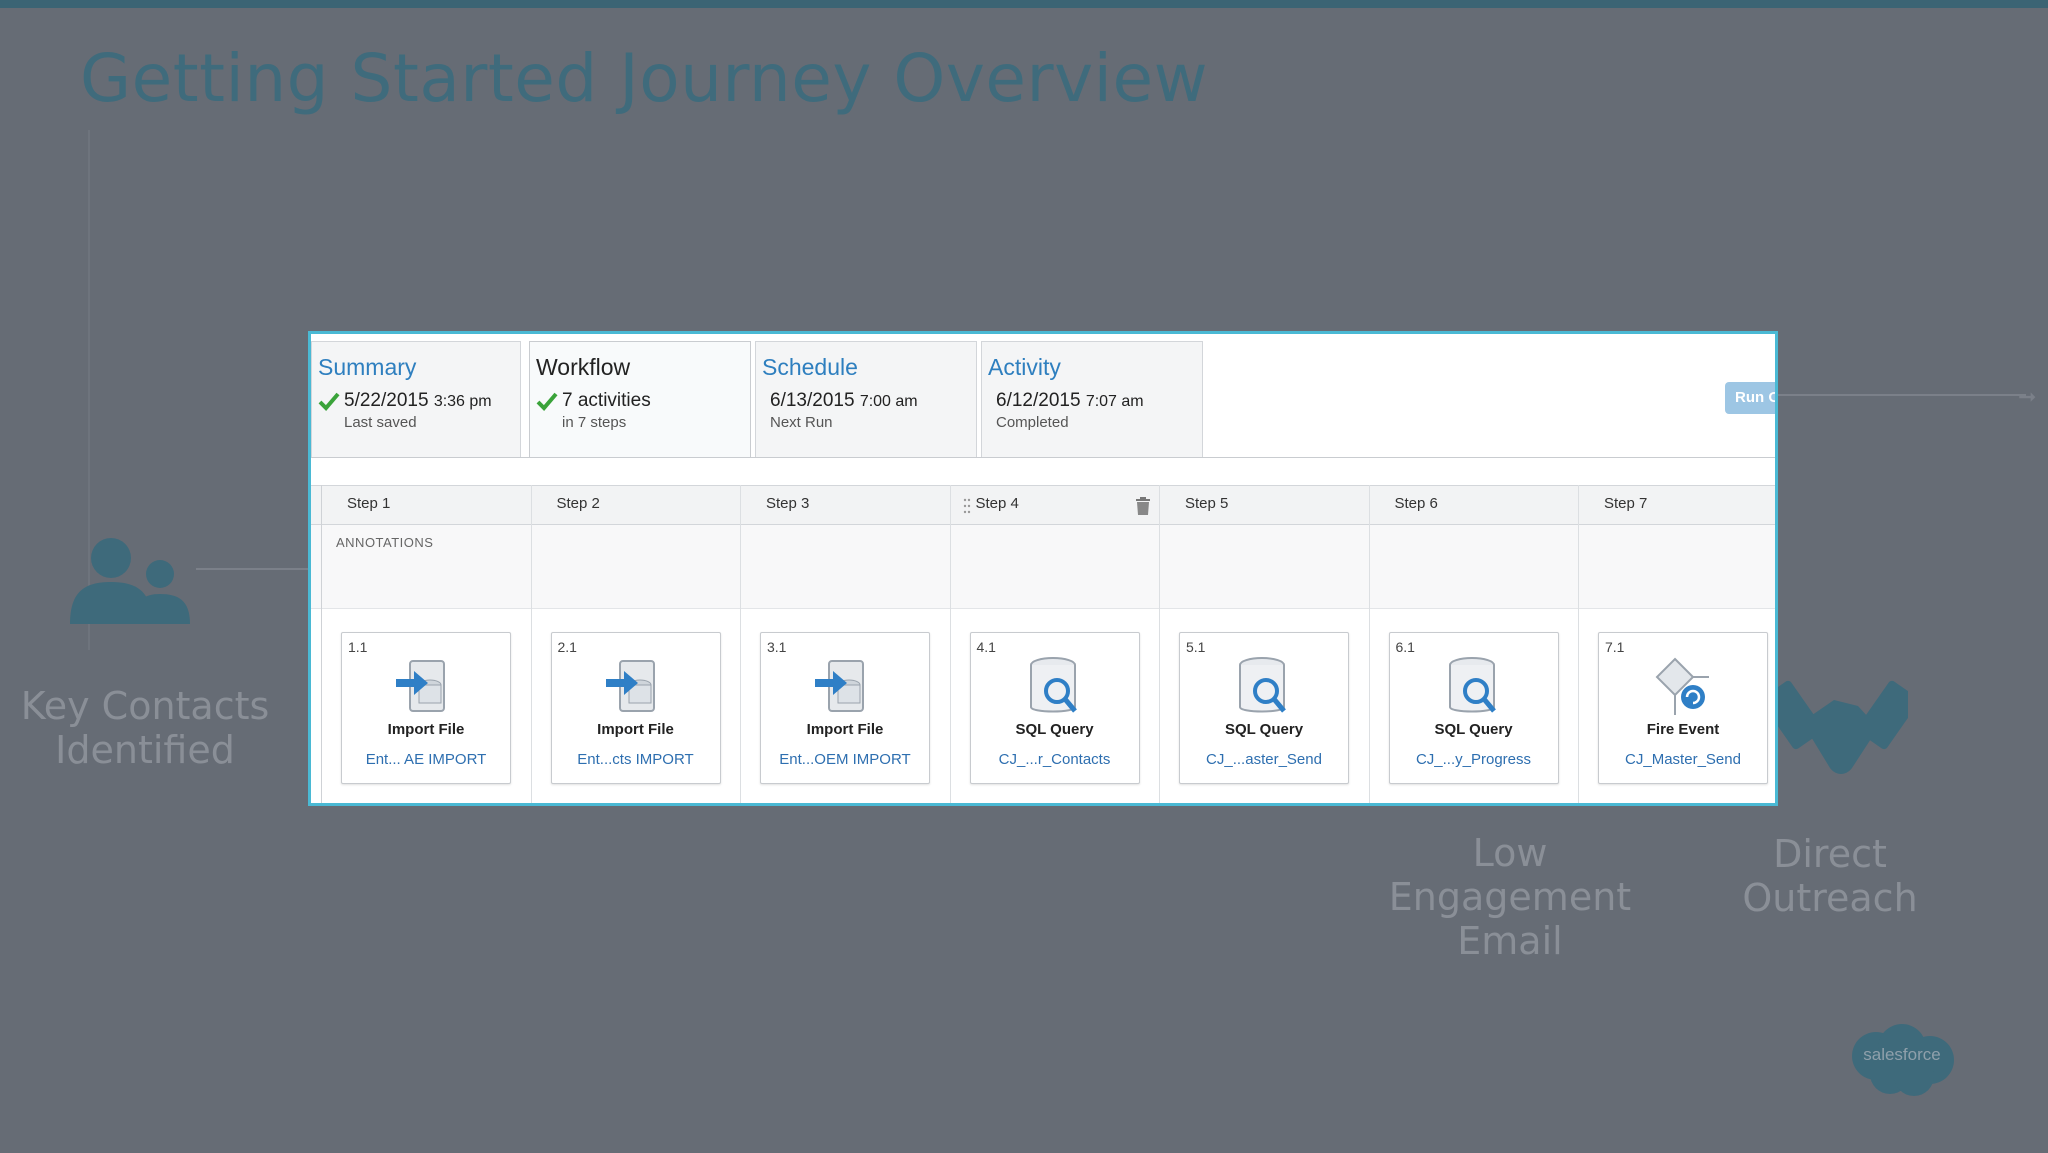 This screenshot has height=1153, width=2048. Describe the element at coordinates (1683, 729) in the screenshot. I see `activity-type: Fire Event` at that location.